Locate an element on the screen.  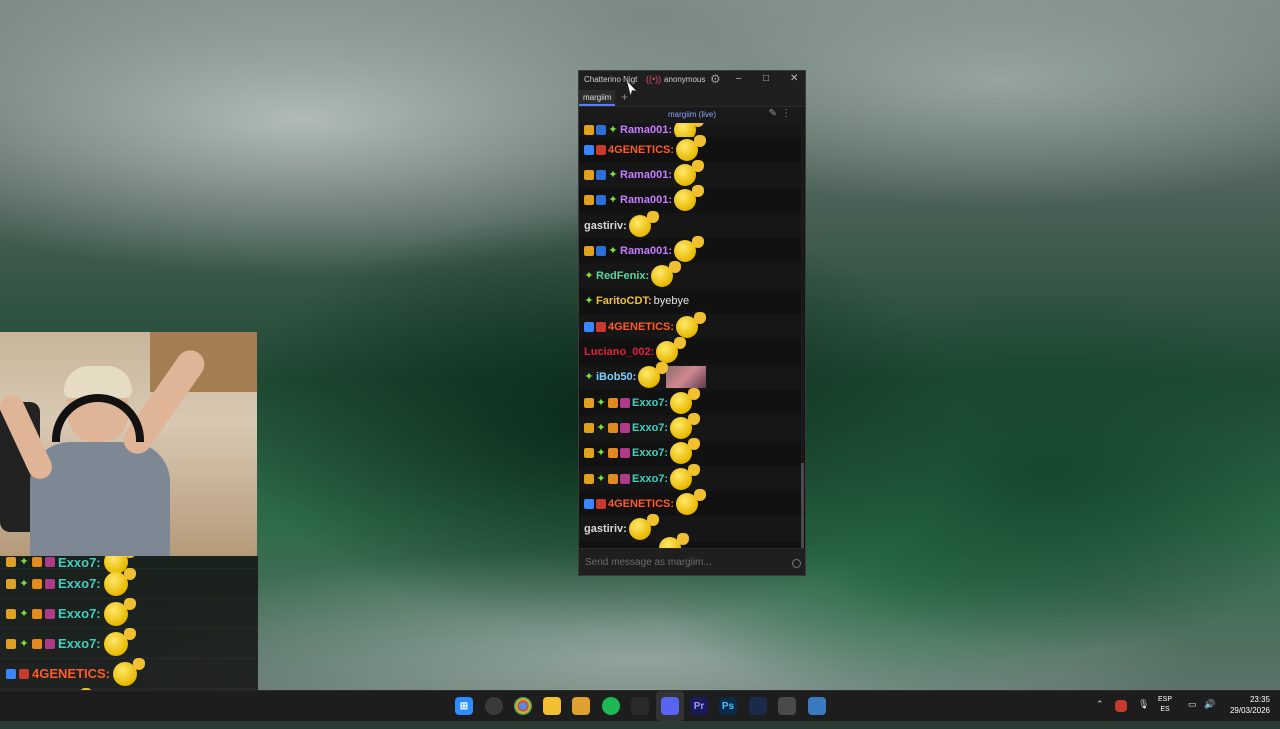
account-name: anonymous is located at coordinates (684, 79).